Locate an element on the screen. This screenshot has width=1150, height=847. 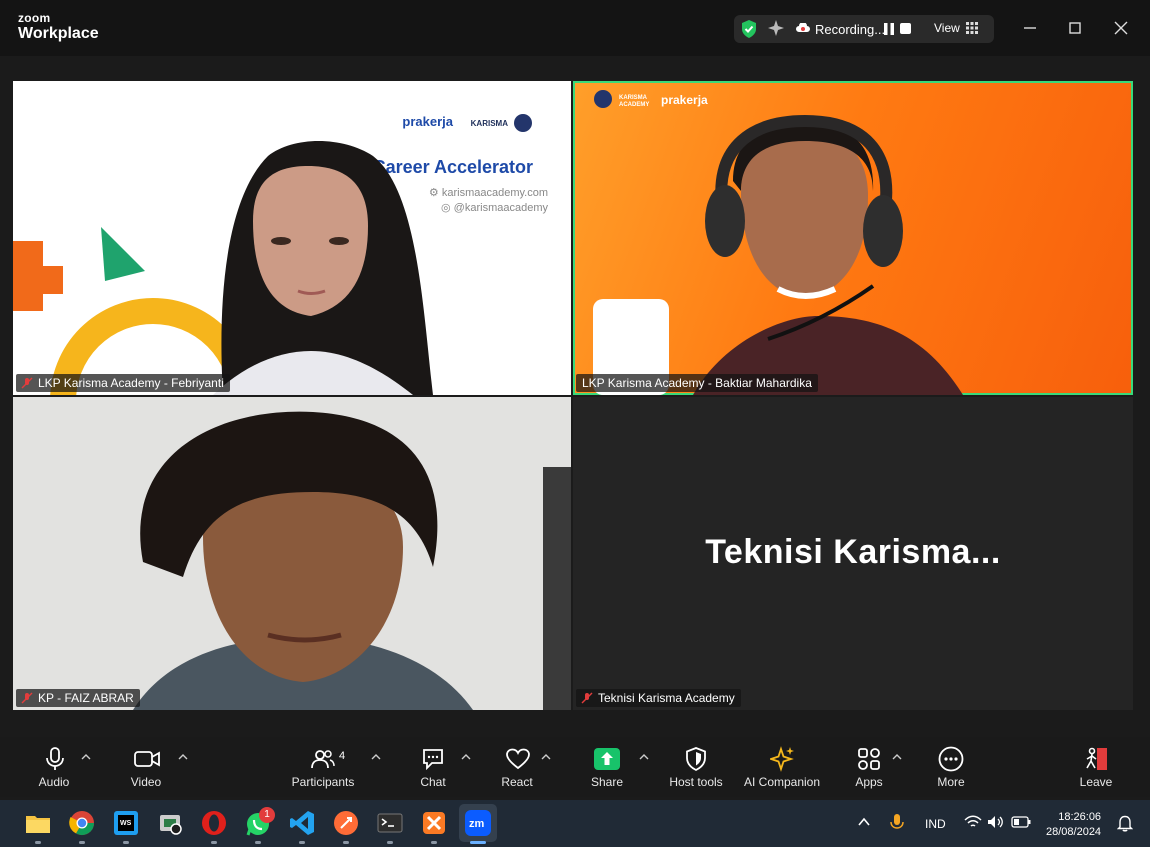
leave-button: Leave is located at coordinates (1096, 782).